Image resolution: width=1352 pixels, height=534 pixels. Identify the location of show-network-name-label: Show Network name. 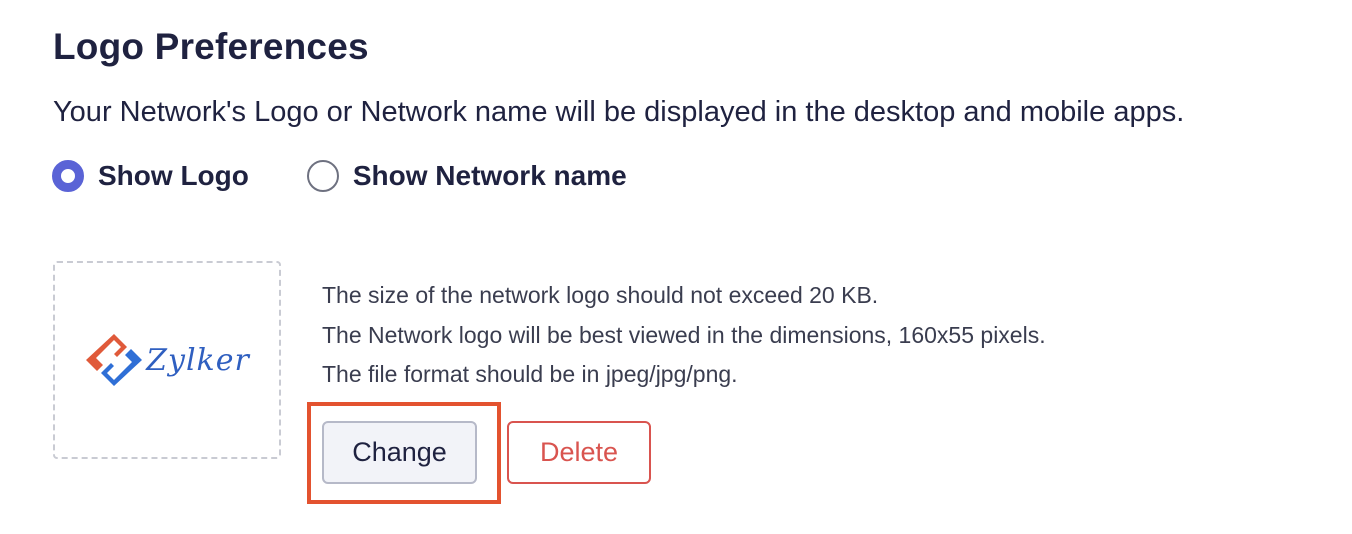
(490, 176).